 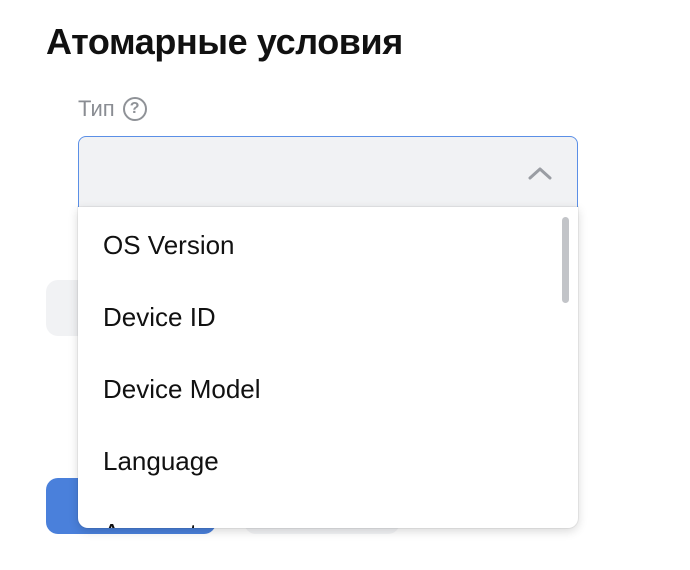 I want to click on chevron-up-icon, so click(x=540, y=173).